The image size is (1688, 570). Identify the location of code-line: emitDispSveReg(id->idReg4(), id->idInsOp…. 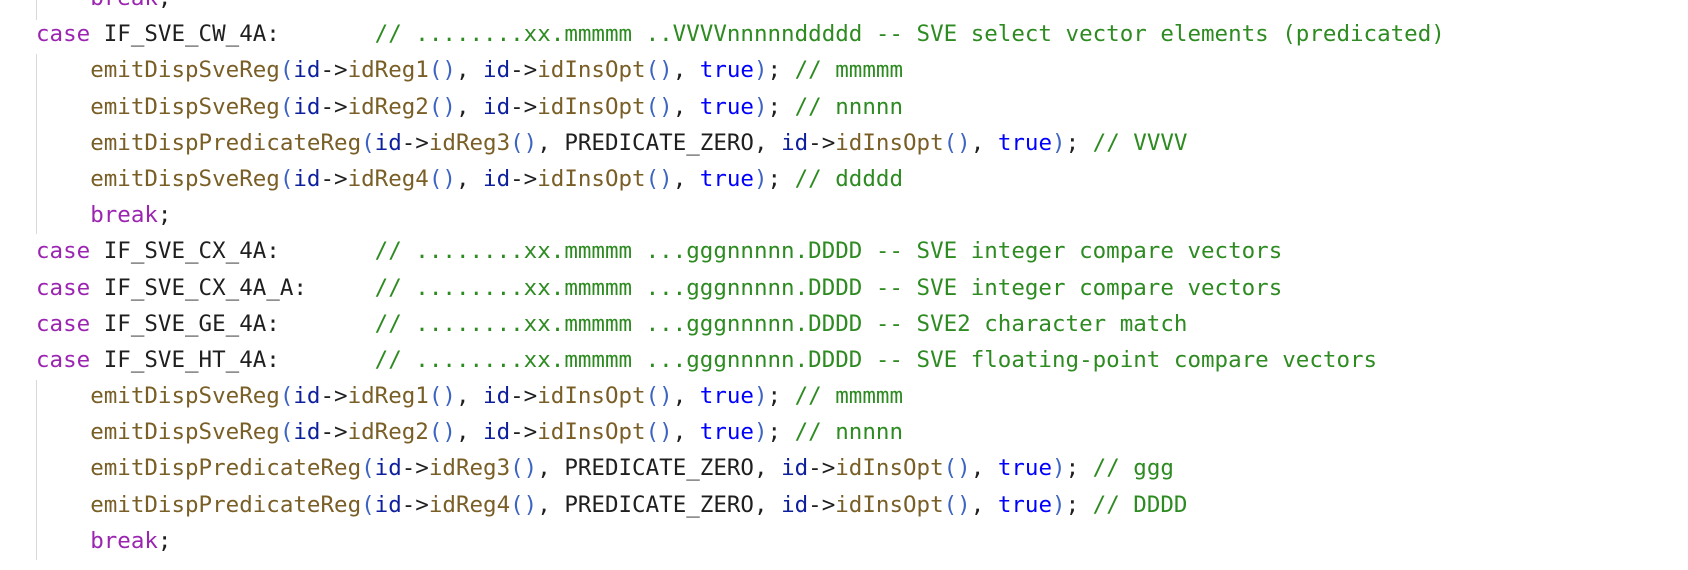
(740, 179).